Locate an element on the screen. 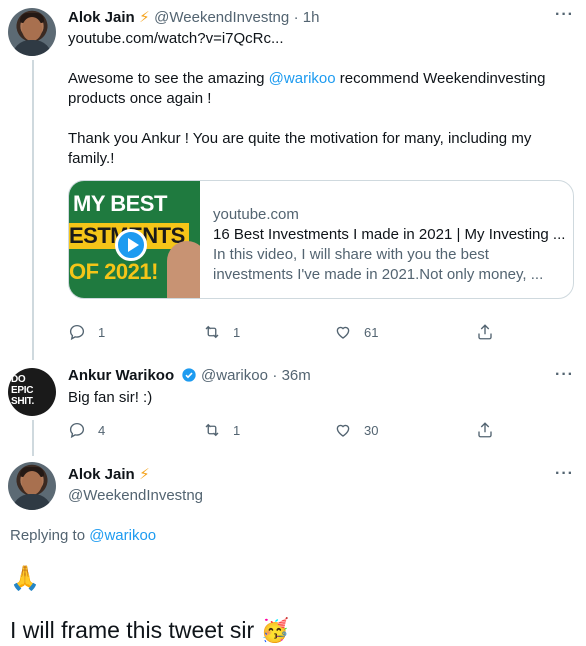 The image size is (586, 646). avatar-text: DO is located at coordinates (18, 379).